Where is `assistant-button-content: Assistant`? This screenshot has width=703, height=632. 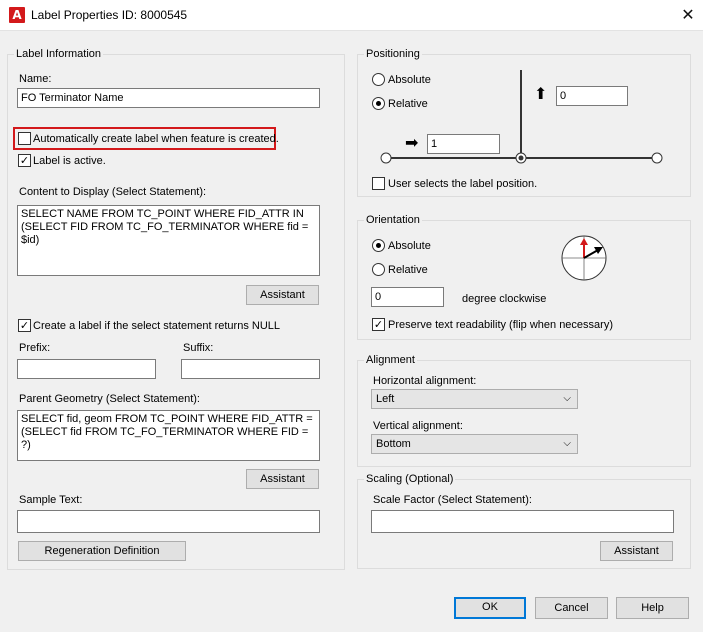
assistant-button-content: Assistant is located at coordinates (282, 295).